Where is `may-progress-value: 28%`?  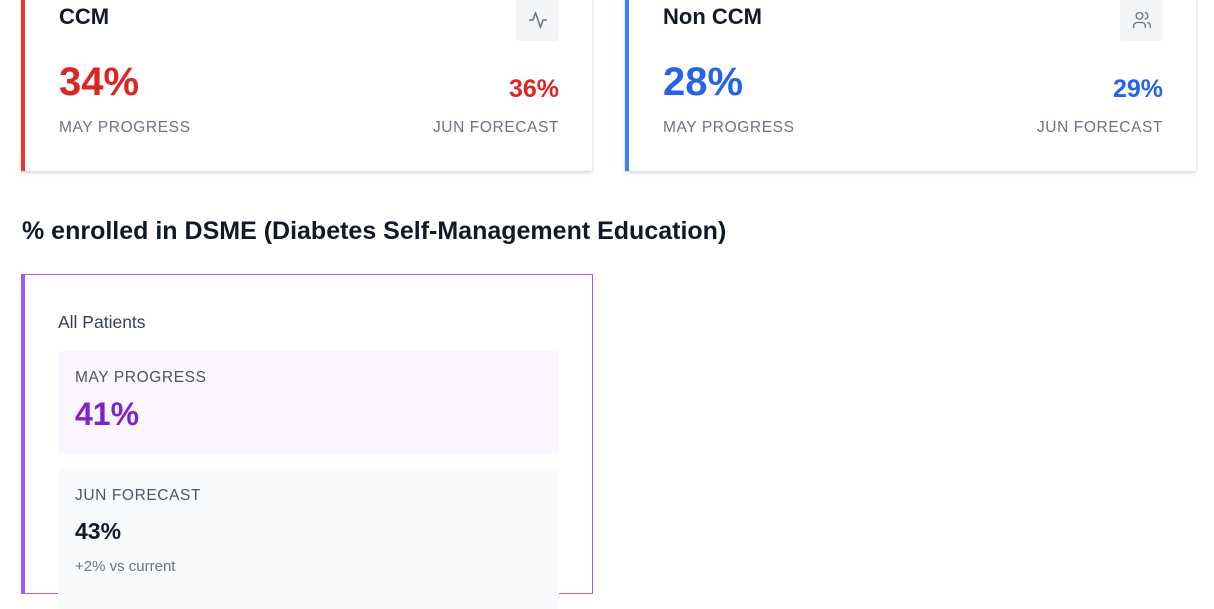
may-progress-value: 28% is located at coordinates (703, 82).